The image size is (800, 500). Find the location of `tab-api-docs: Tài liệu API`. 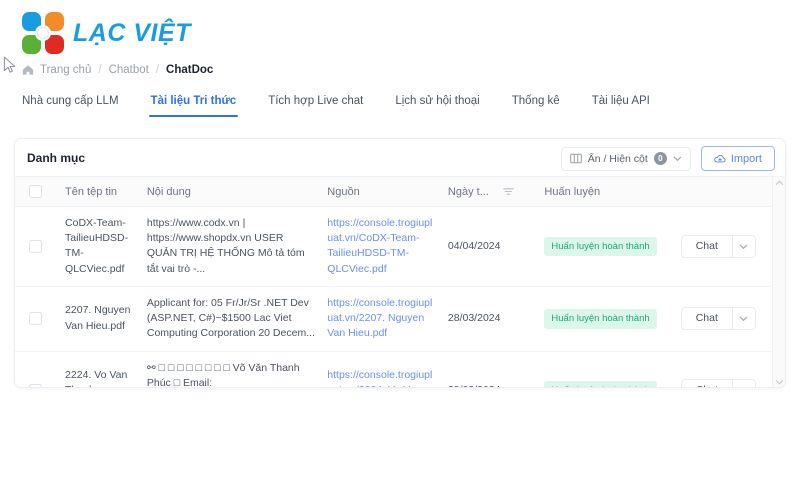

tab-api-docs: Tài liệu API is located at coordinates (621, 104).